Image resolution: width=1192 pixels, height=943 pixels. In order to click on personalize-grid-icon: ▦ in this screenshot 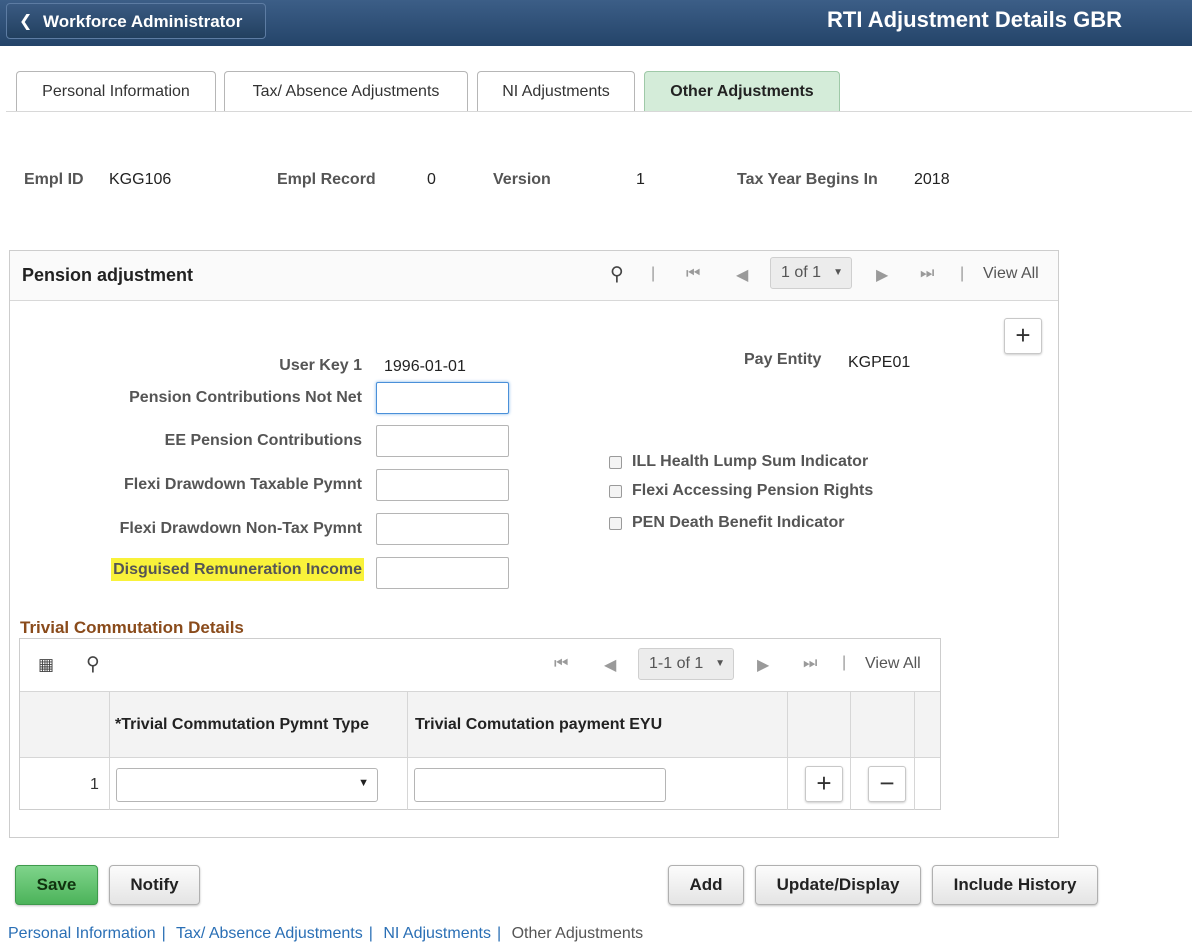, I will do `click(46, 665)`.